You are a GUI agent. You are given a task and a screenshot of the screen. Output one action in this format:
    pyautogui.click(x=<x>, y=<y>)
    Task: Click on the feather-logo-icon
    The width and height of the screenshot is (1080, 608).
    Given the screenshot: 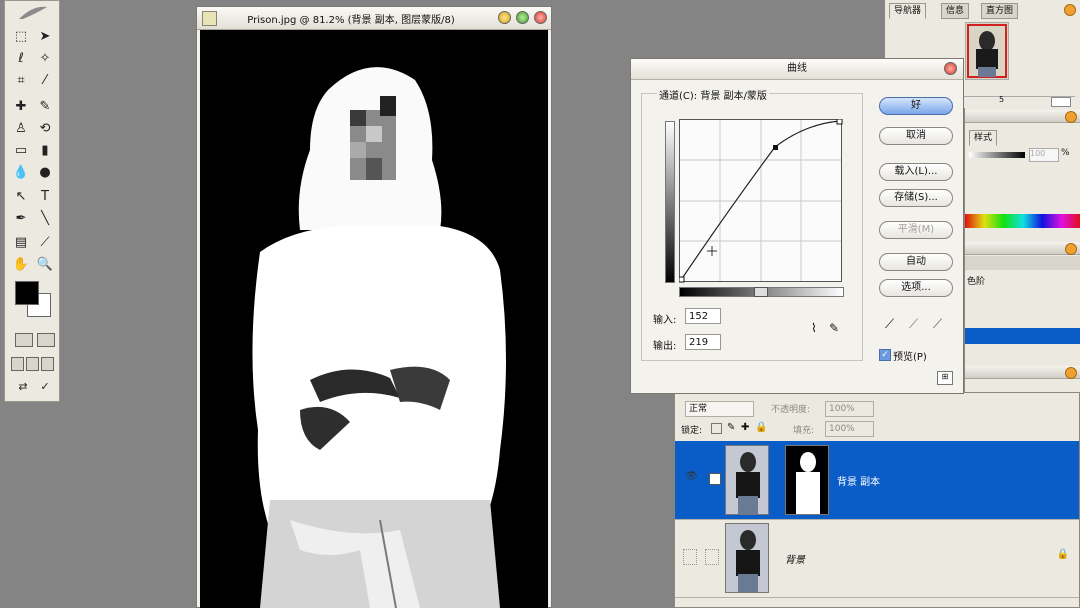 What is the action you would take?
    pyautogui.click(x=33, y=12)
    